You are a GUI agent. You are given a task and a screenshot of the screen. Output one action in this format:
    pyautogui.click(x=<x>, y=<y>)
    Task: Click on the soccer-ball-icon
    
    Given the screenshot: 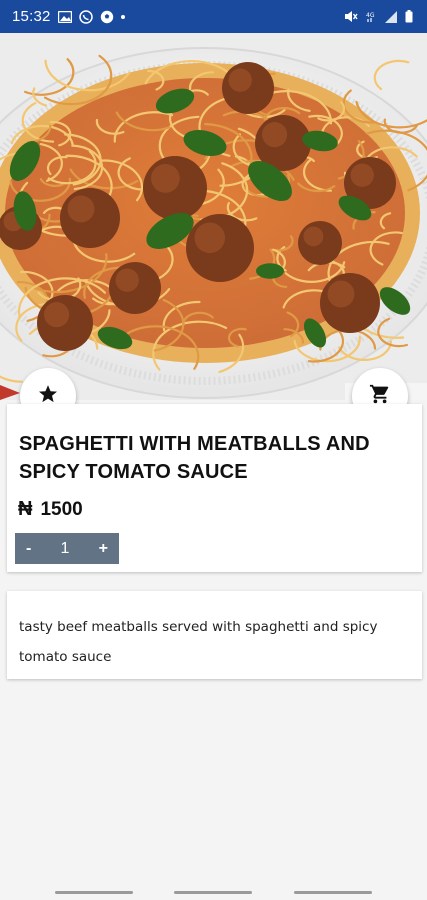 What is the action you would take?
    pyautogui.click(x=107, y=17)
    